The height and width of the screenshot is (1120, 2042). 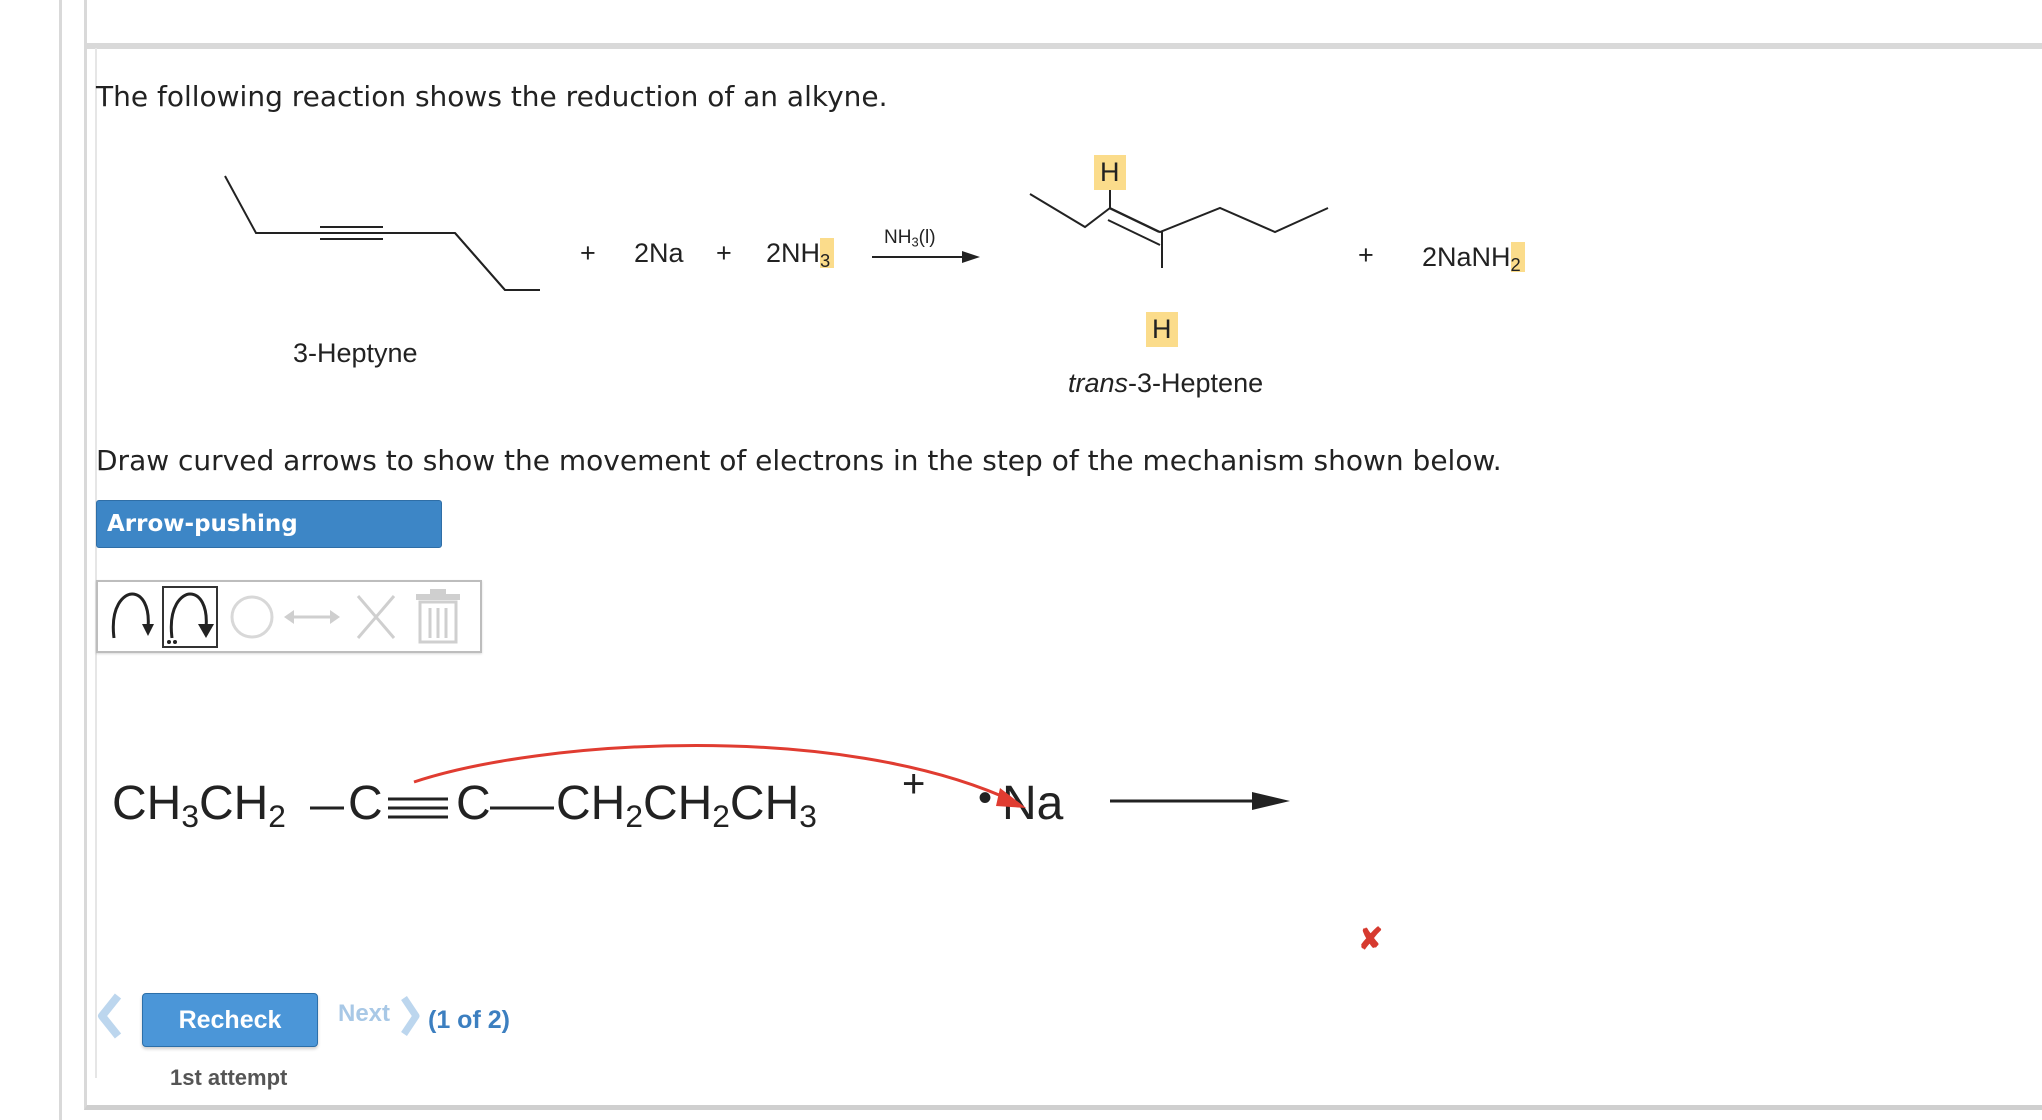 What do you see at coordinates (410, 1016) in the screenshot?
I see `next-chevron-icon` at bounding box center [410, 1016].